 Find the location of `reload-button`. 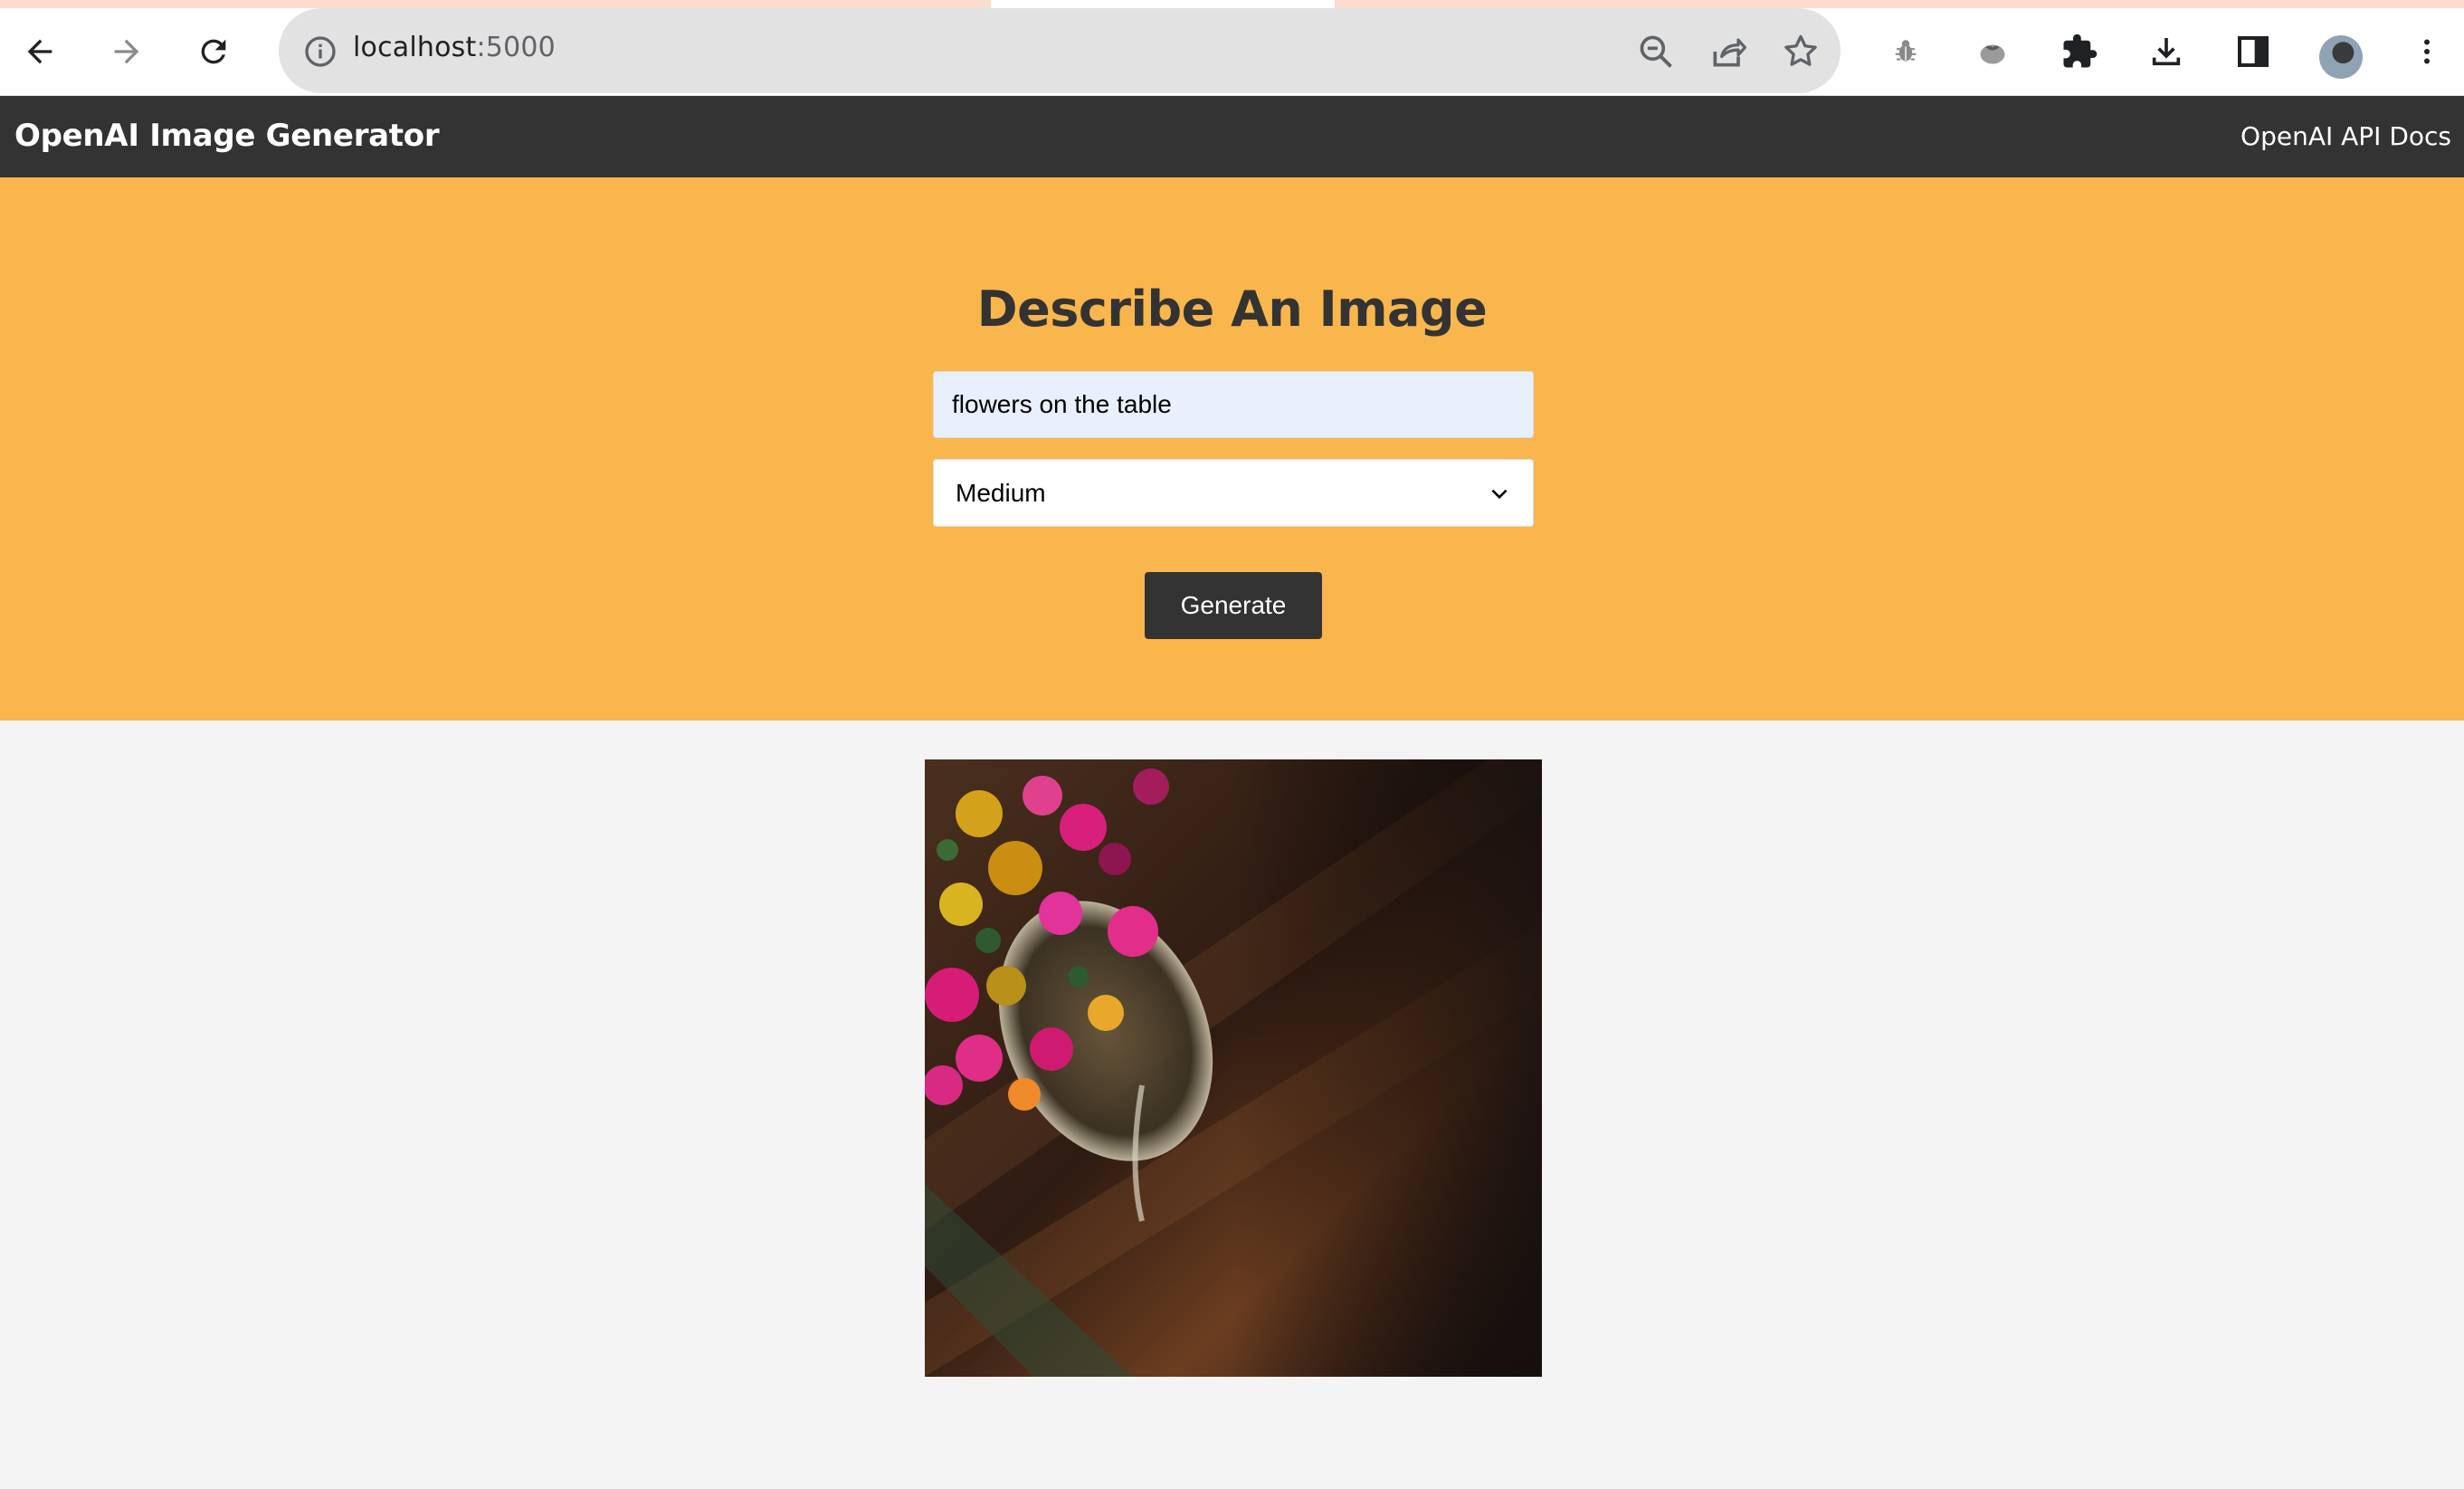

reload-button is located at coordinates (213, 51).